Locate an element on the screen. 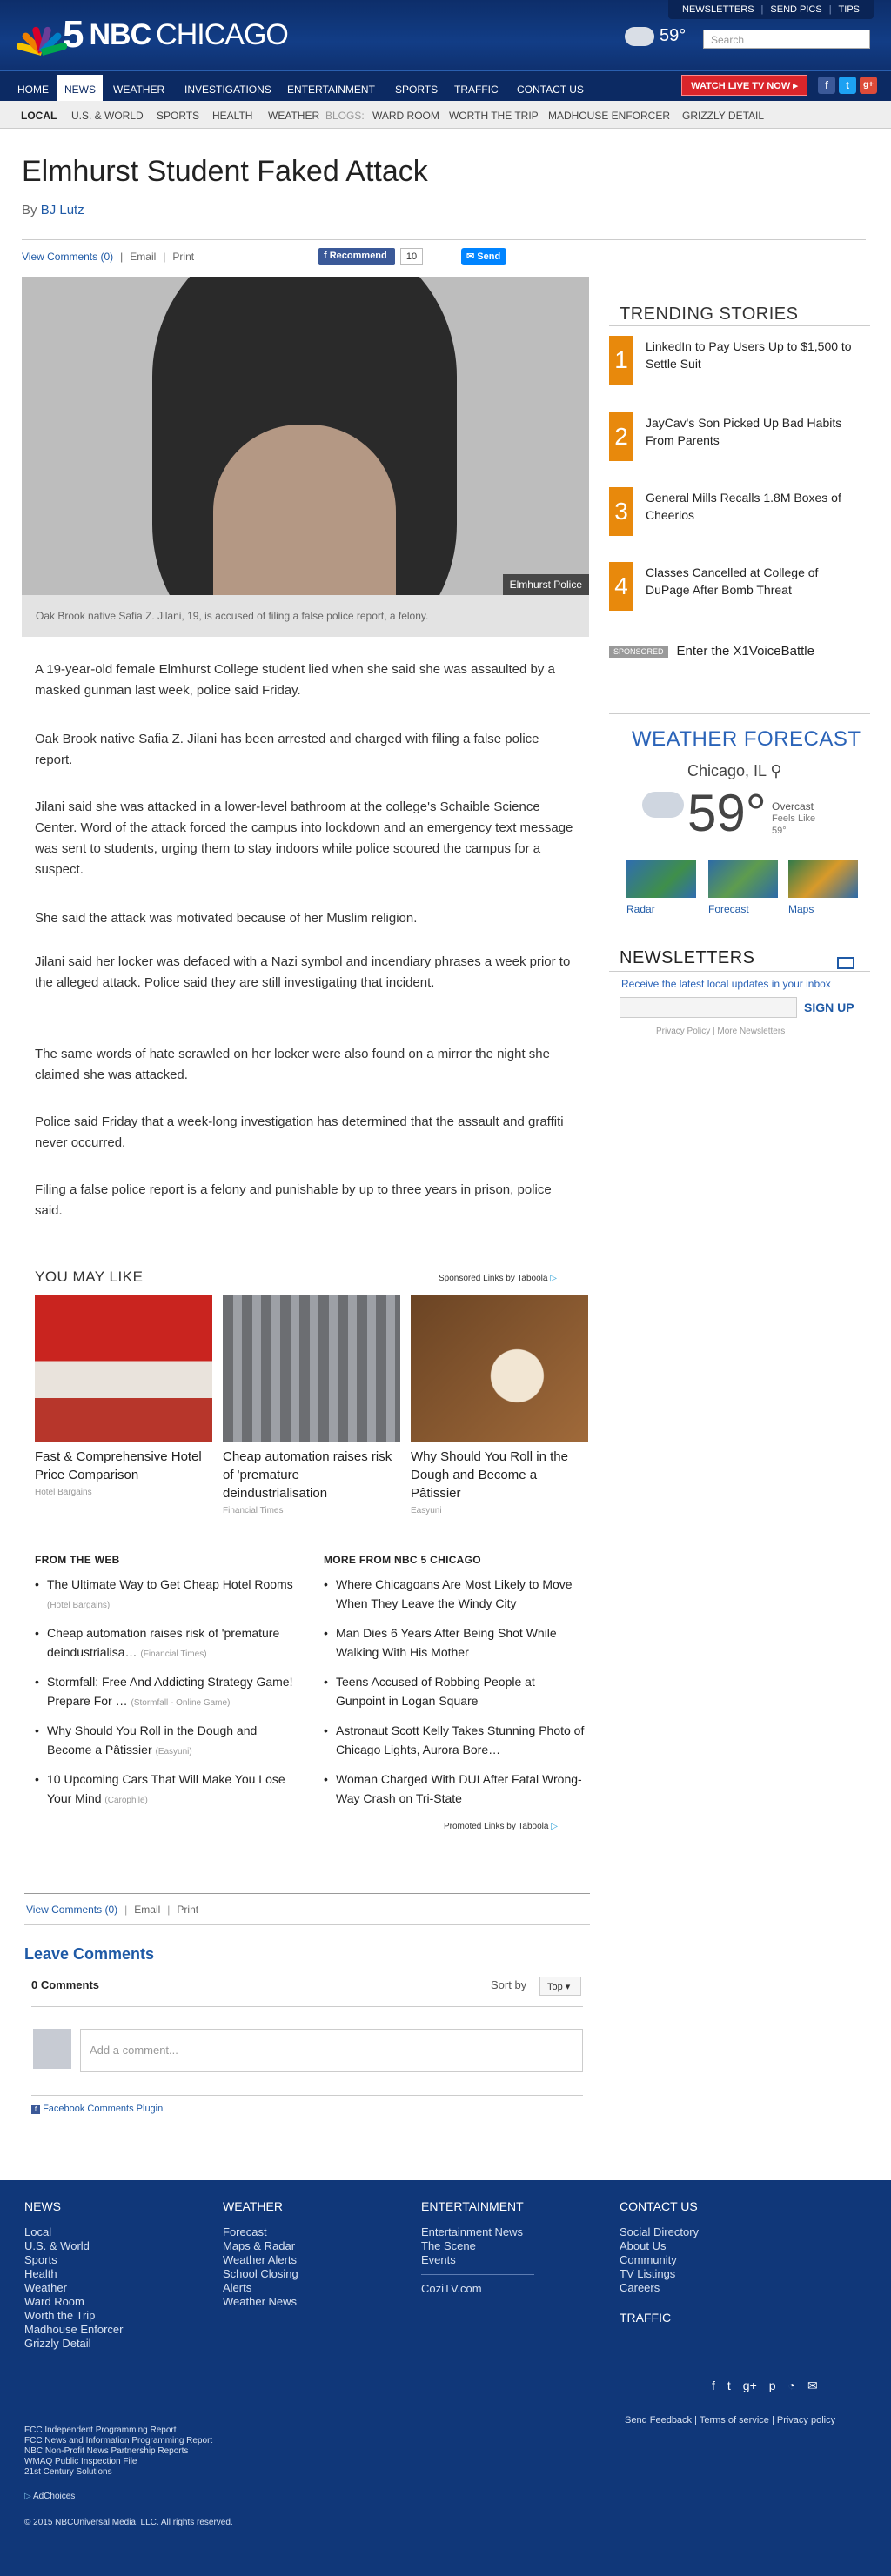  footer-link: Ward Room is located at coordinates (111, 2302).